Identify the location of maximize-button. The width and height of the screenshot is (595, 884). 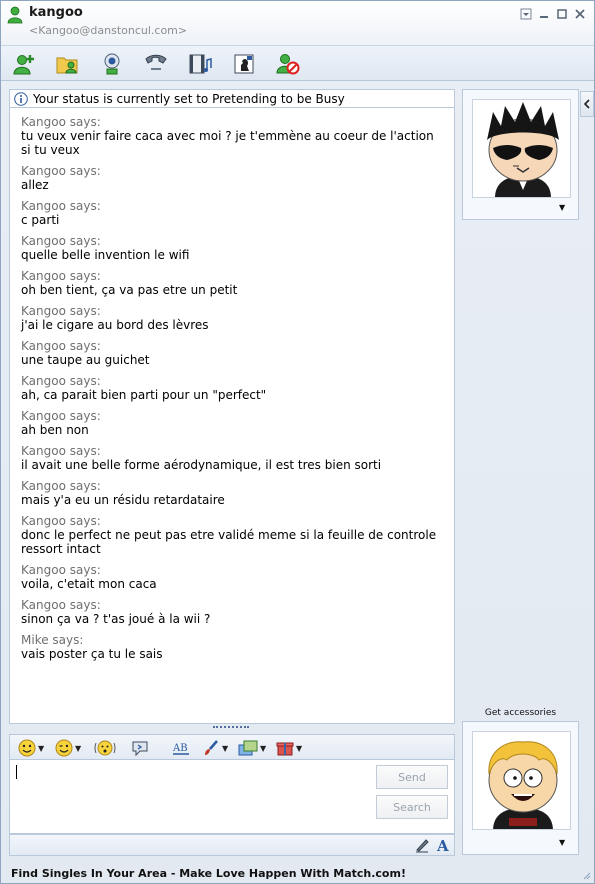
(562, 14).